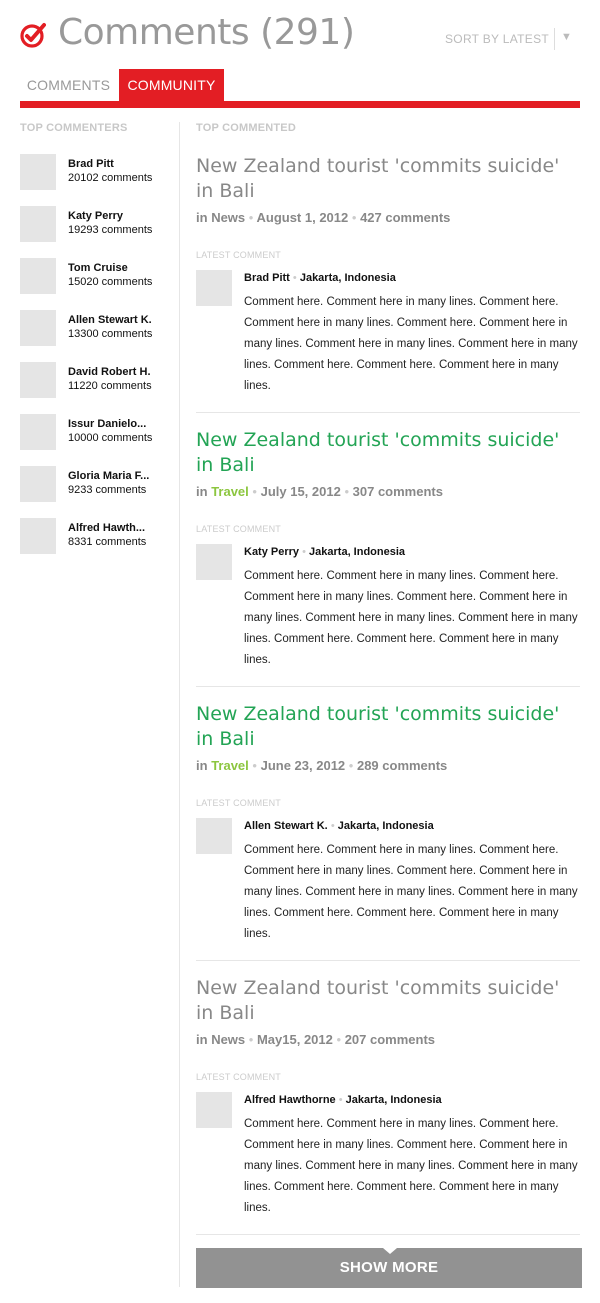  I want to click on article-date: June 23, 2012, so click(303, 765).